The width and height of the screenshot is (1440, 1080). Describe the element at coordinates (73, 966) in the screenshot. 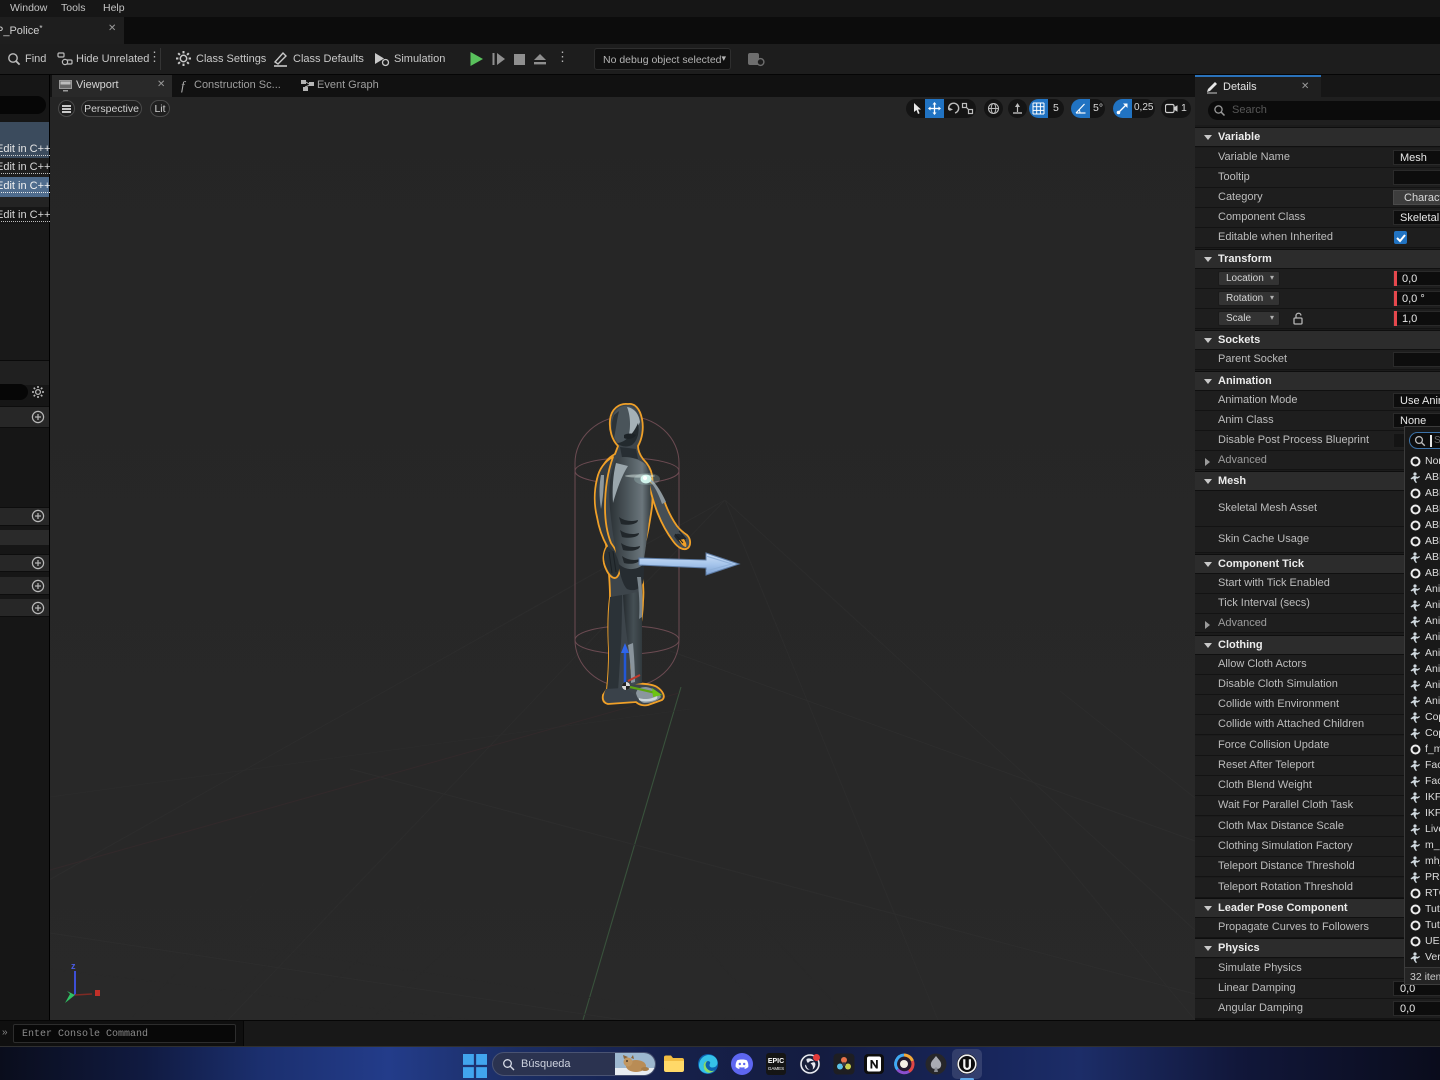

I see `svg-text: z` at that location.